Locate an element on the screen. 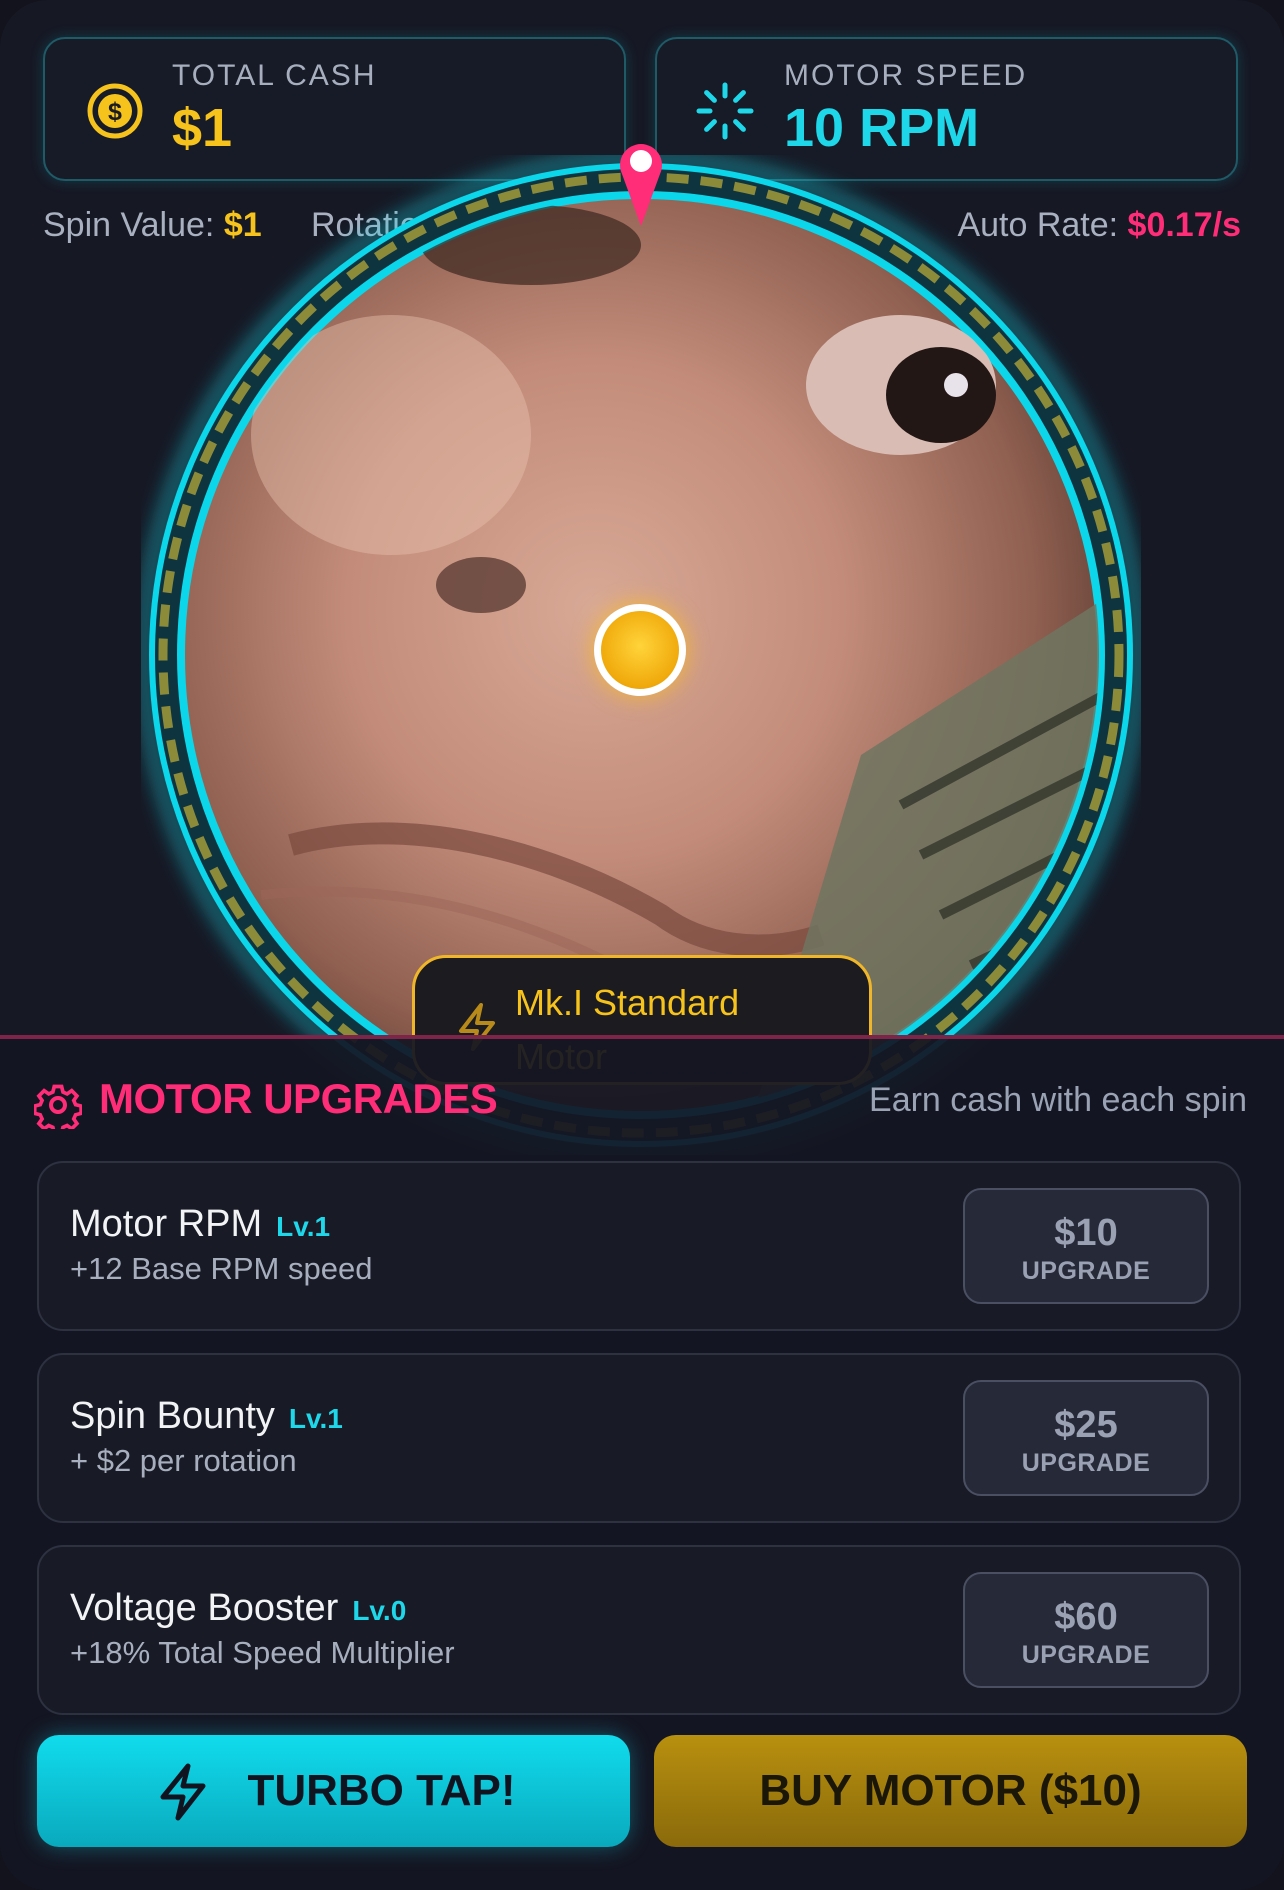 Image resolution: width=1284 pixels, height=1890 pixels. speed-value: 10 RPM is located at coordinates (882, 128).